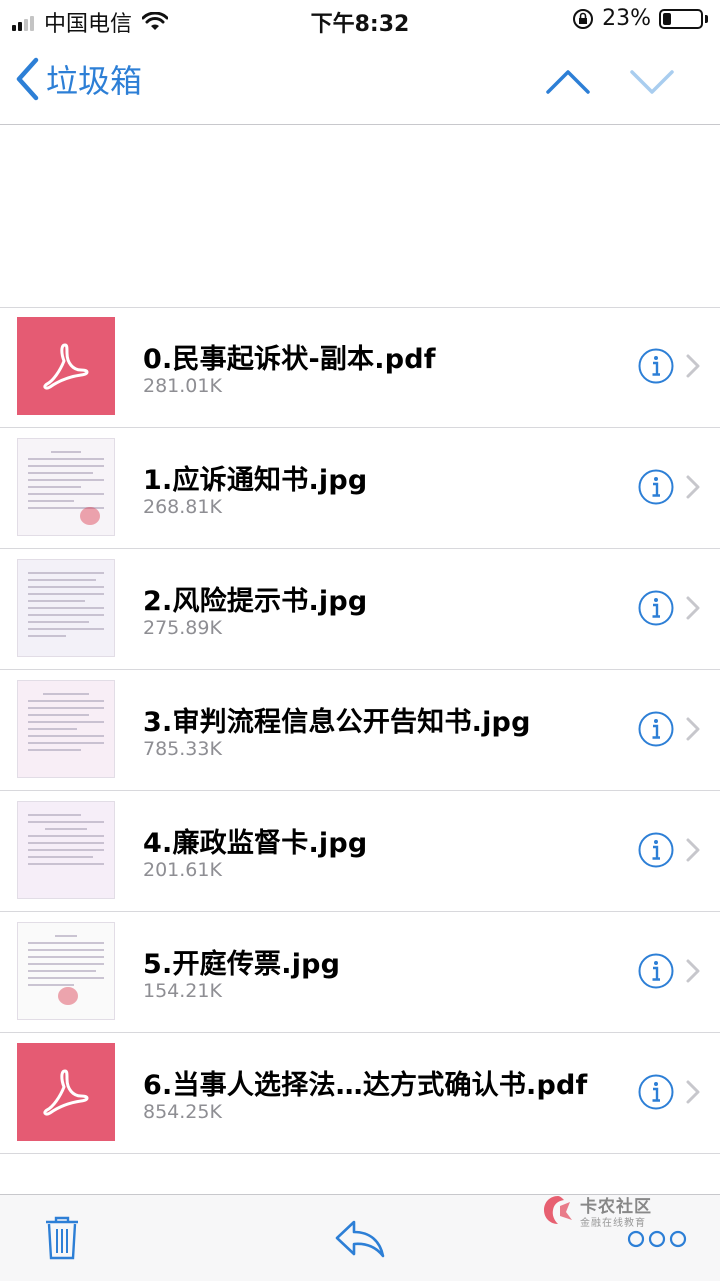 This screenshot has width=720, height=1281. What do you see at coordinates (365, 1085) in the screenshot?
I see `attachment-name: 6.当事人选择法…达方式确认书.pdf` at bounding box center [365, 1085].